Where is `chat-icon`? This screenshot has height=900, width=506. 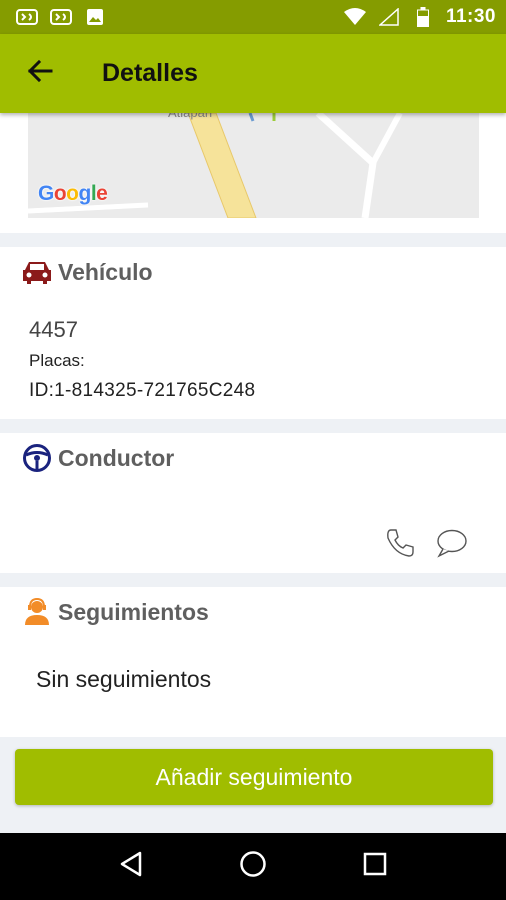 chat-icon is located at coordinates (452, 543).